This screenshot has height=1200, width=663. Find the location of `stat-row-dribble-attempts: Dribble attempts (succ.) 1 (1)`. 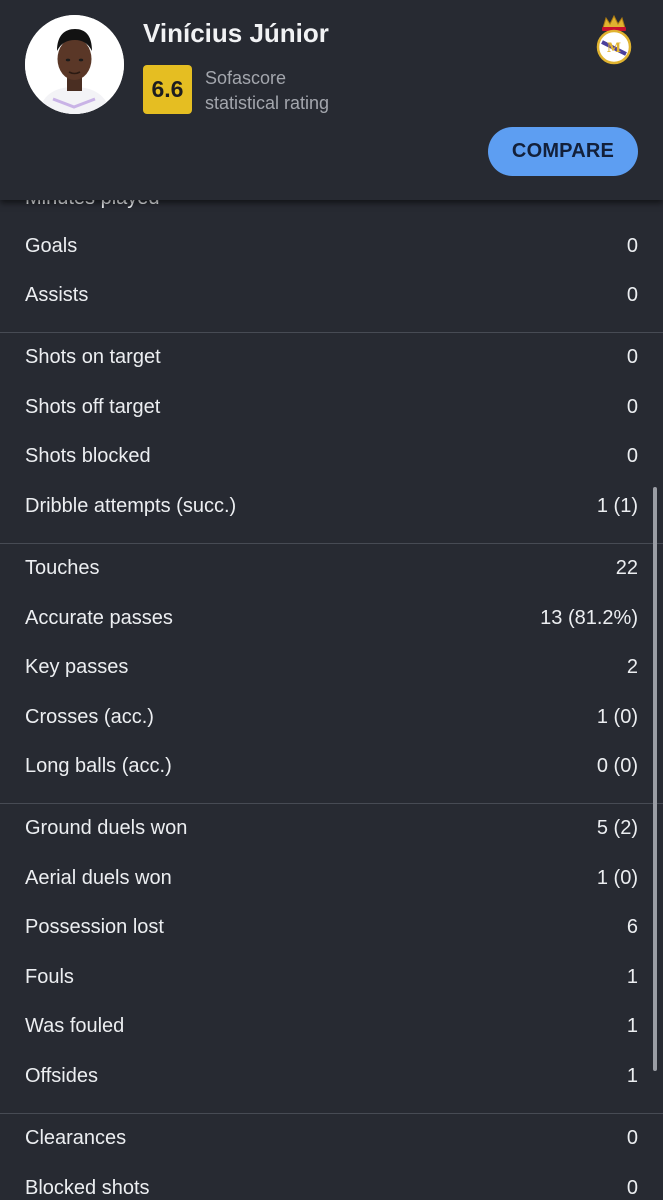

stat-row-dribble-attempts: Dribble attempts (succ.) 1 (1) is located at coordinates (331, 506).